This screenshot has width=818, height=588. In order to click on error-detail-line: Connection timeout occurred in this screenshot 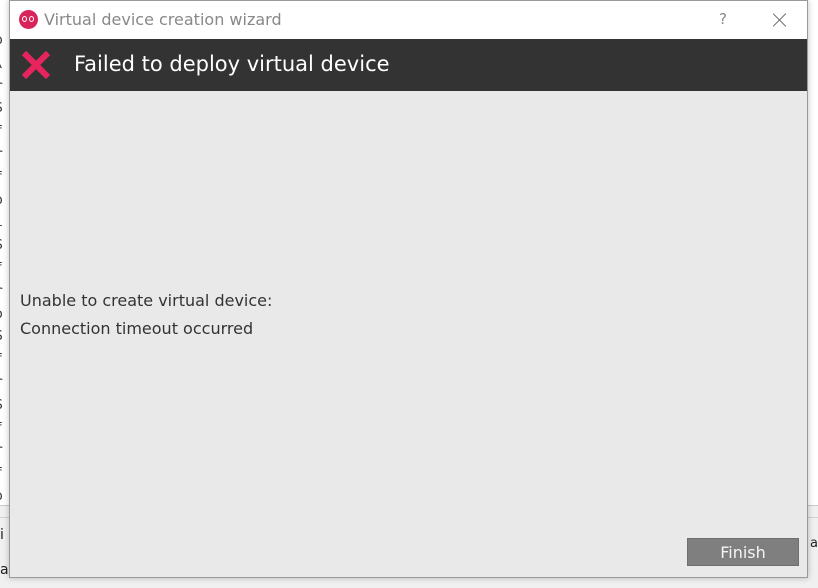, I will do `click(137, 328)`.